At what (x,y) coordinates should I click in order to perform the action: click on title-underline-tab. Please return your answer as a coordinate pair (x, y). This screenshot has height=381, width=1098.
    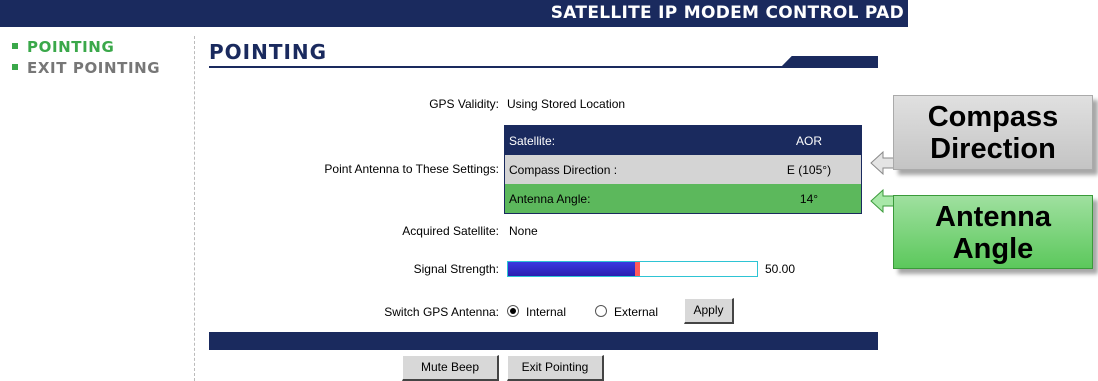
    Looking at the image, I should click on (829, 62).